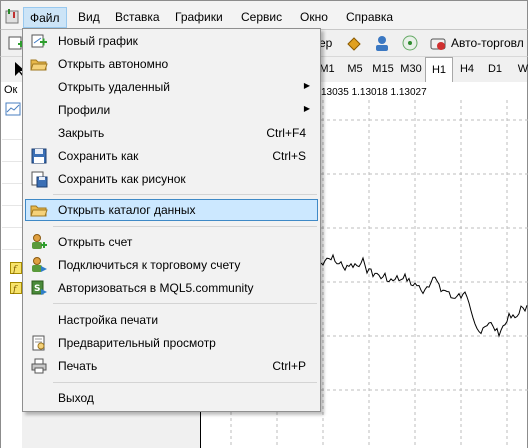 The height and width of the screenshot is (448, 528). What do you see at coordinates (289, 366) in the screenshot?
I see `menu-item-shortcut: Ctrl+P` at bounding box center [289, 366].